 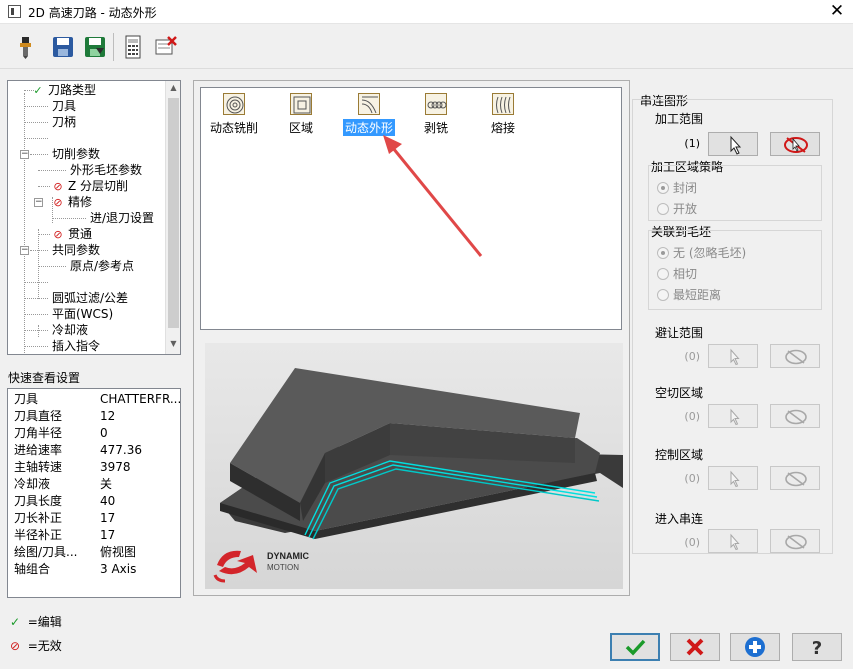 What do you see at coordinates (72, 234) in the screenshot?
I see `tree-item-break-through: ⊘ 贯通` at bounding box center [72, 234].